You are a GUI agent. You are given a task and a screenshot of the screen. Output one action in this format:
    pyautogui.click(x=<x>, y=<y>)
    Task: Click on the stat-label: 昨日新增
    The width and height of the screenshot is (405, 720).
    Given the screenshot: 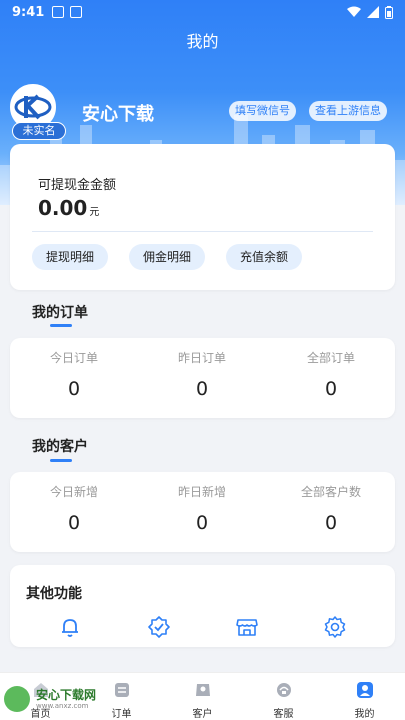 What is the action you would take?
    pyautogui.click(x=201, y=492)
    